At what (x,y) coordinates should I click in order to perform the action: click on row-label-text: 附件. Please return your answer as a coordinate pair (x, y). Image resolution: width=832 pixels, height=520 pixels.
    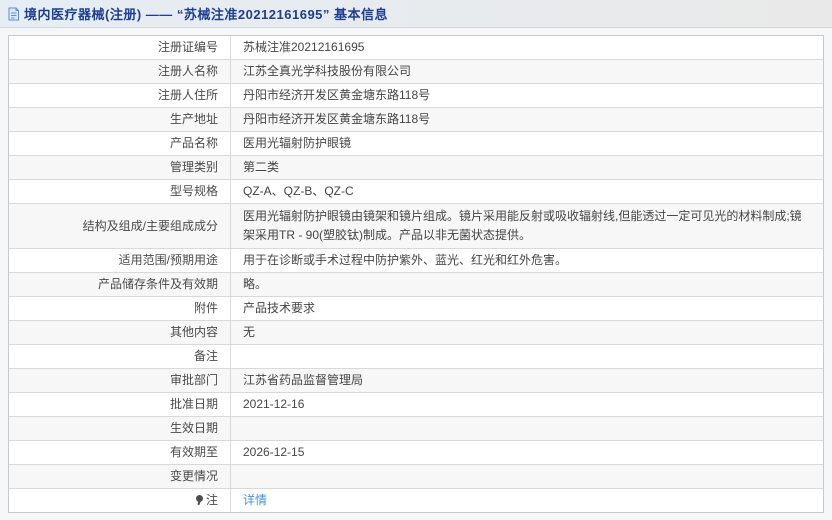
    Looking at the image, I should click on (205, 308).